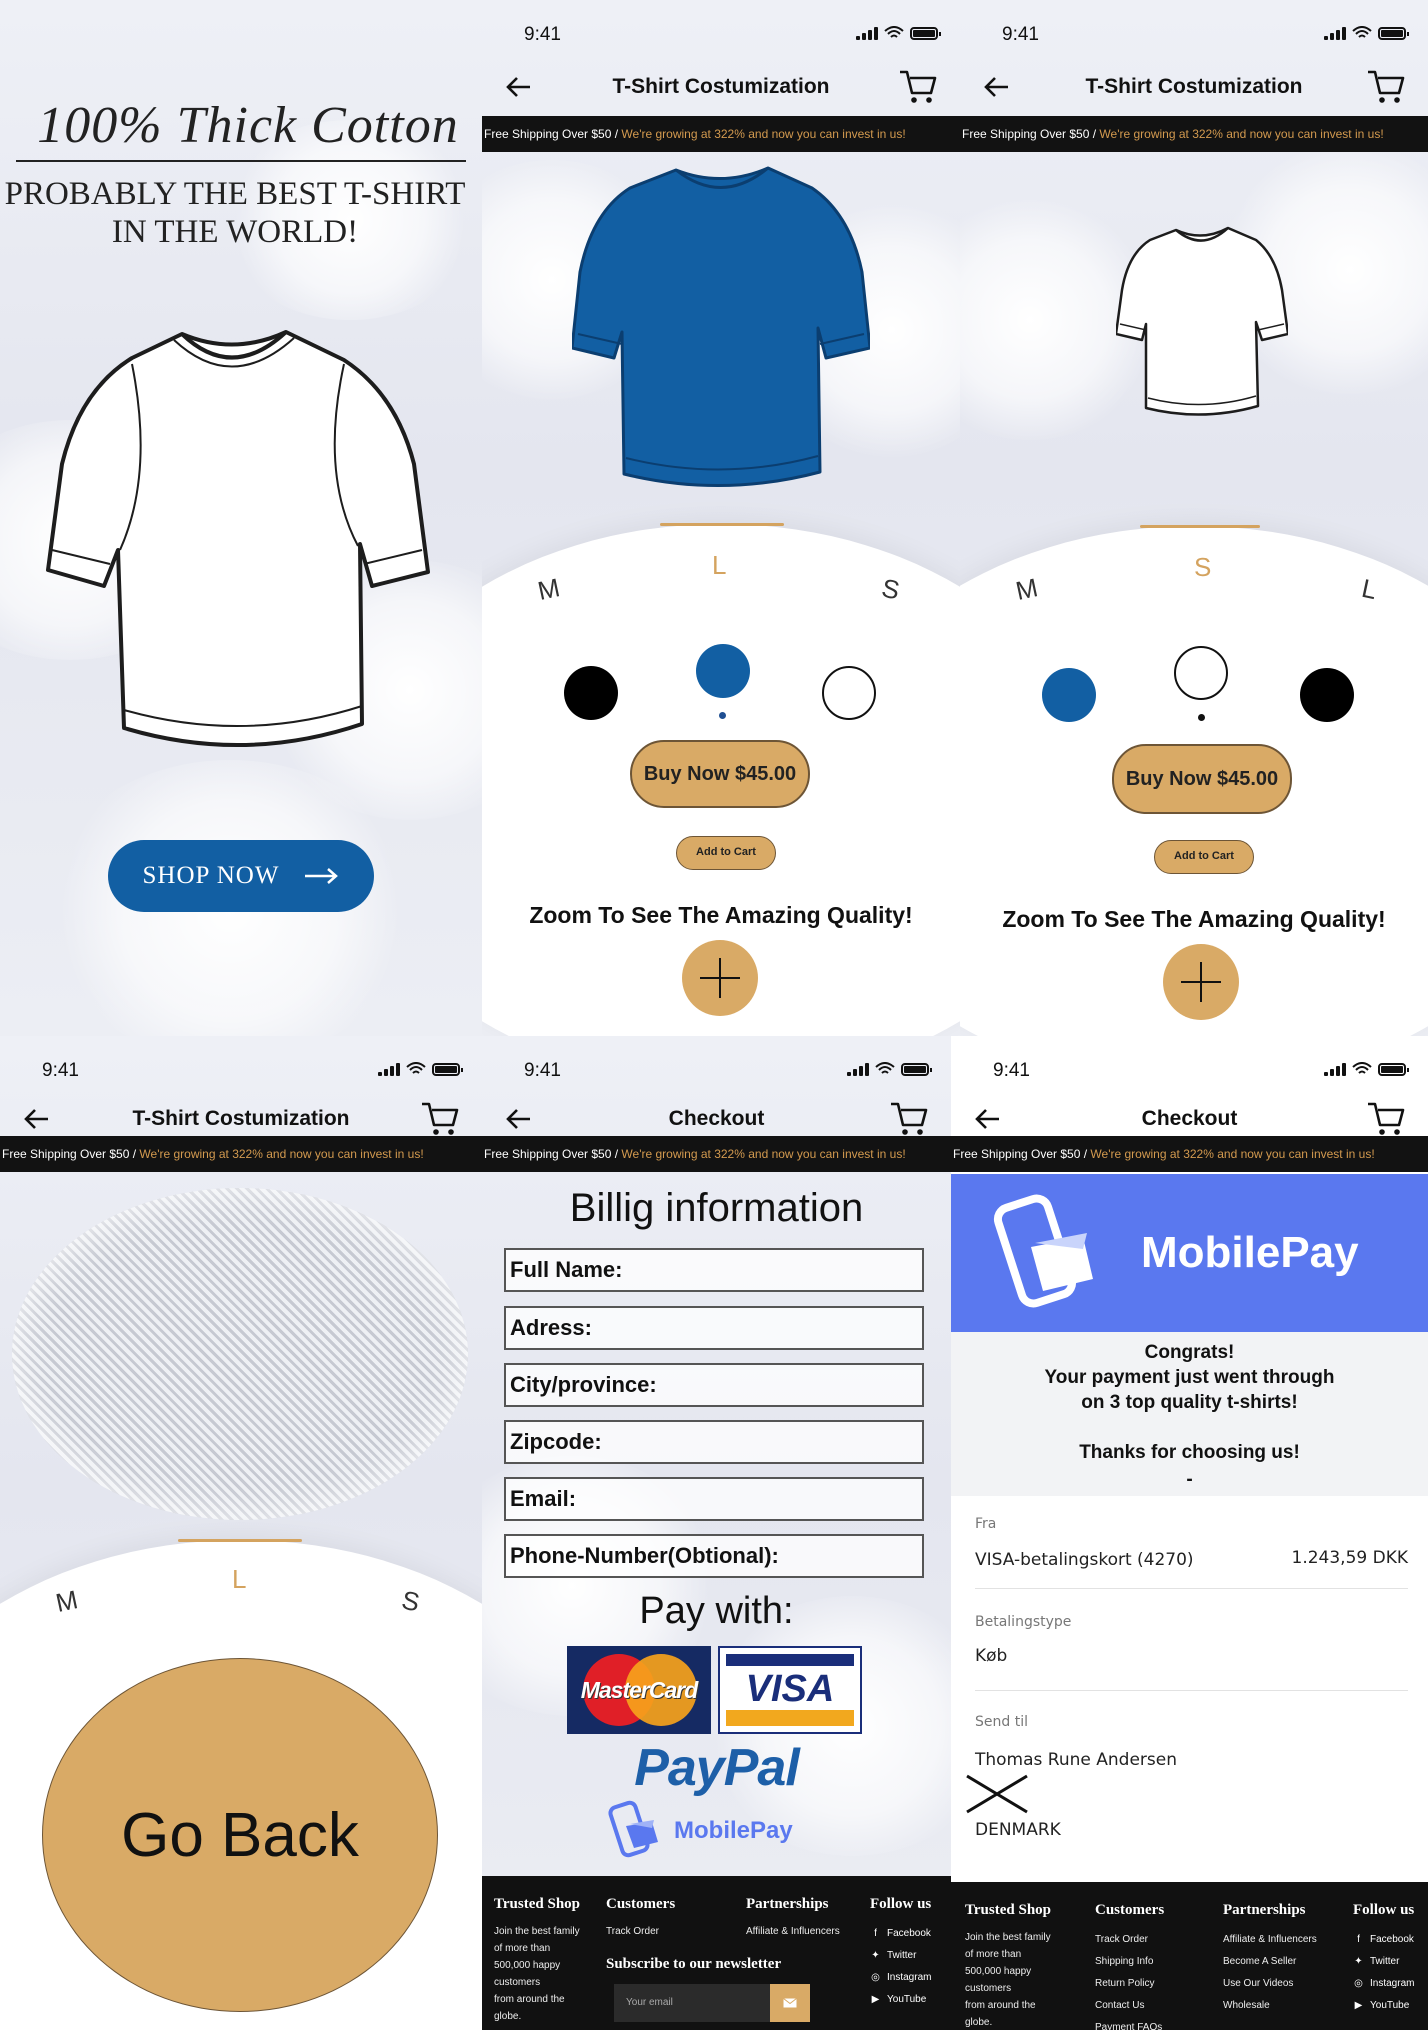  What do you see at coordinates (1270, 1962) in the screenshot?
I see `footer-link: Become A Seller` at bounding box center [1270, 1962].